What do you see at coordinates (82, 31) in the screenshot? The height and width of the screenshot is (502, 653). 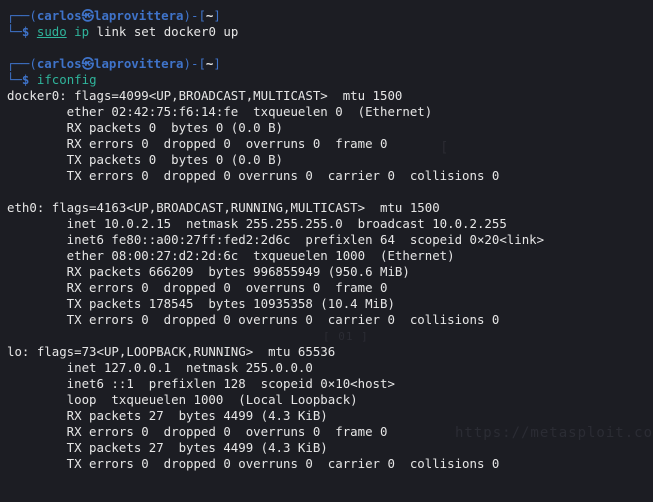 I see `command-name: ip` at bounding box center [82, 31].